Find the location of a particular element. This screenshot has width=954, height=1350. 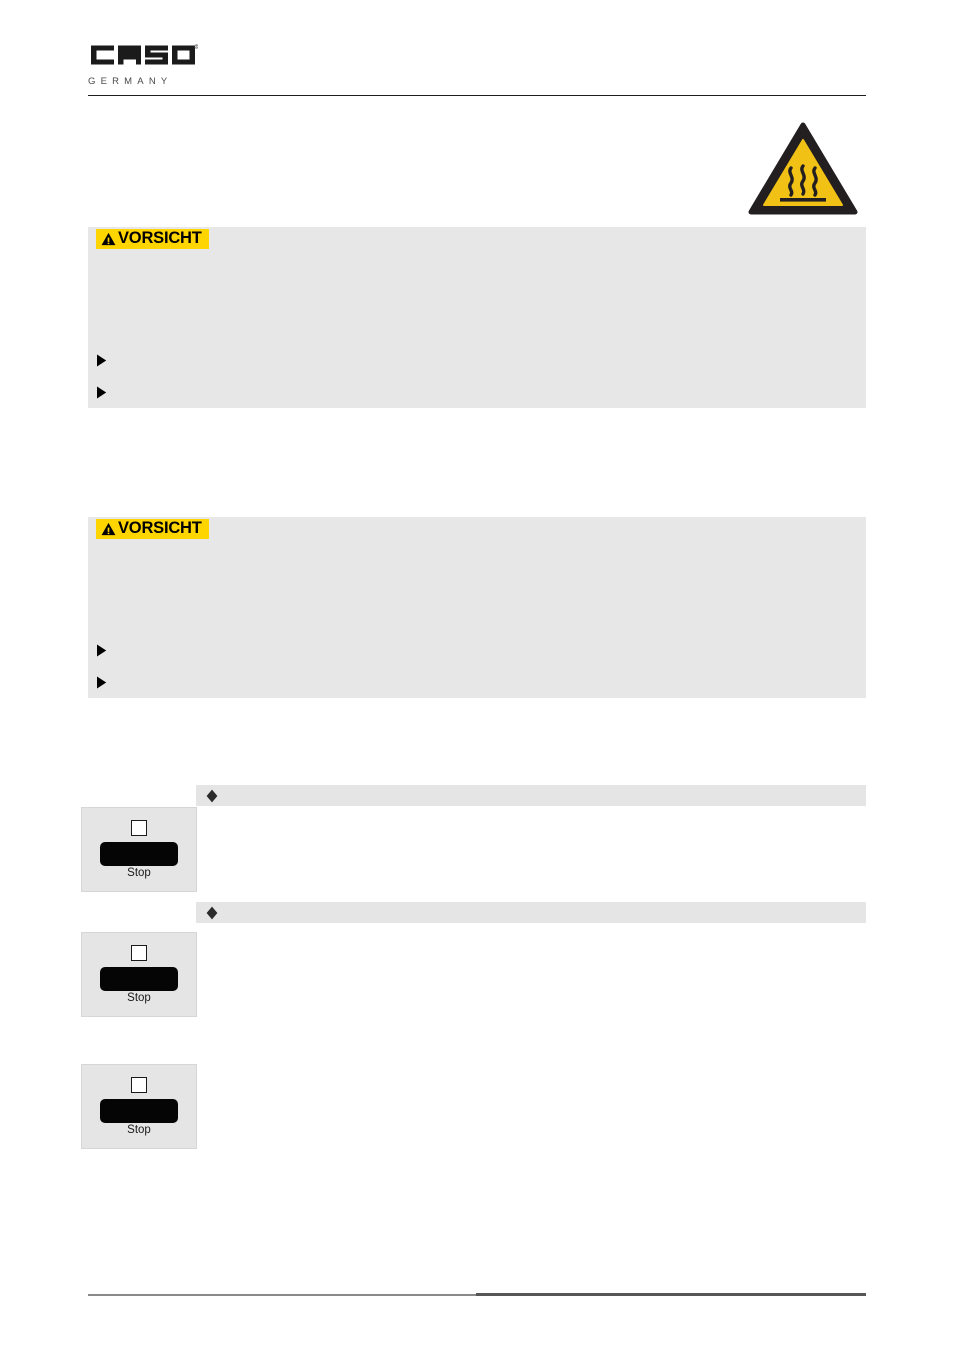

footer-divider-right is located at coordinates (671, 1294).